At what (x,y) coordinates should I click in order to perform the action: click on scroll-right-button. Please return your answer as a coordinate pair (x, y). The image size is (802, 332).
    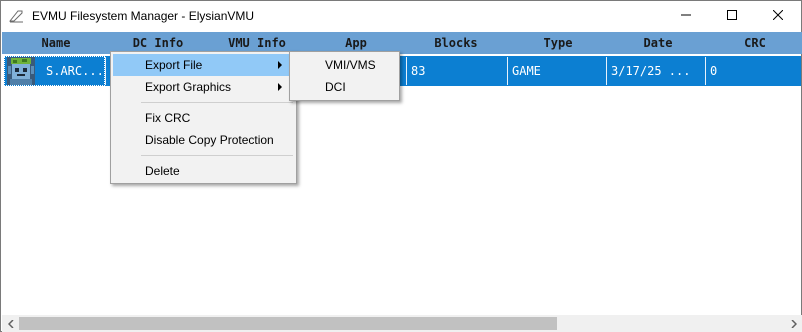
    Looking at the image, I should click on (793, 323).